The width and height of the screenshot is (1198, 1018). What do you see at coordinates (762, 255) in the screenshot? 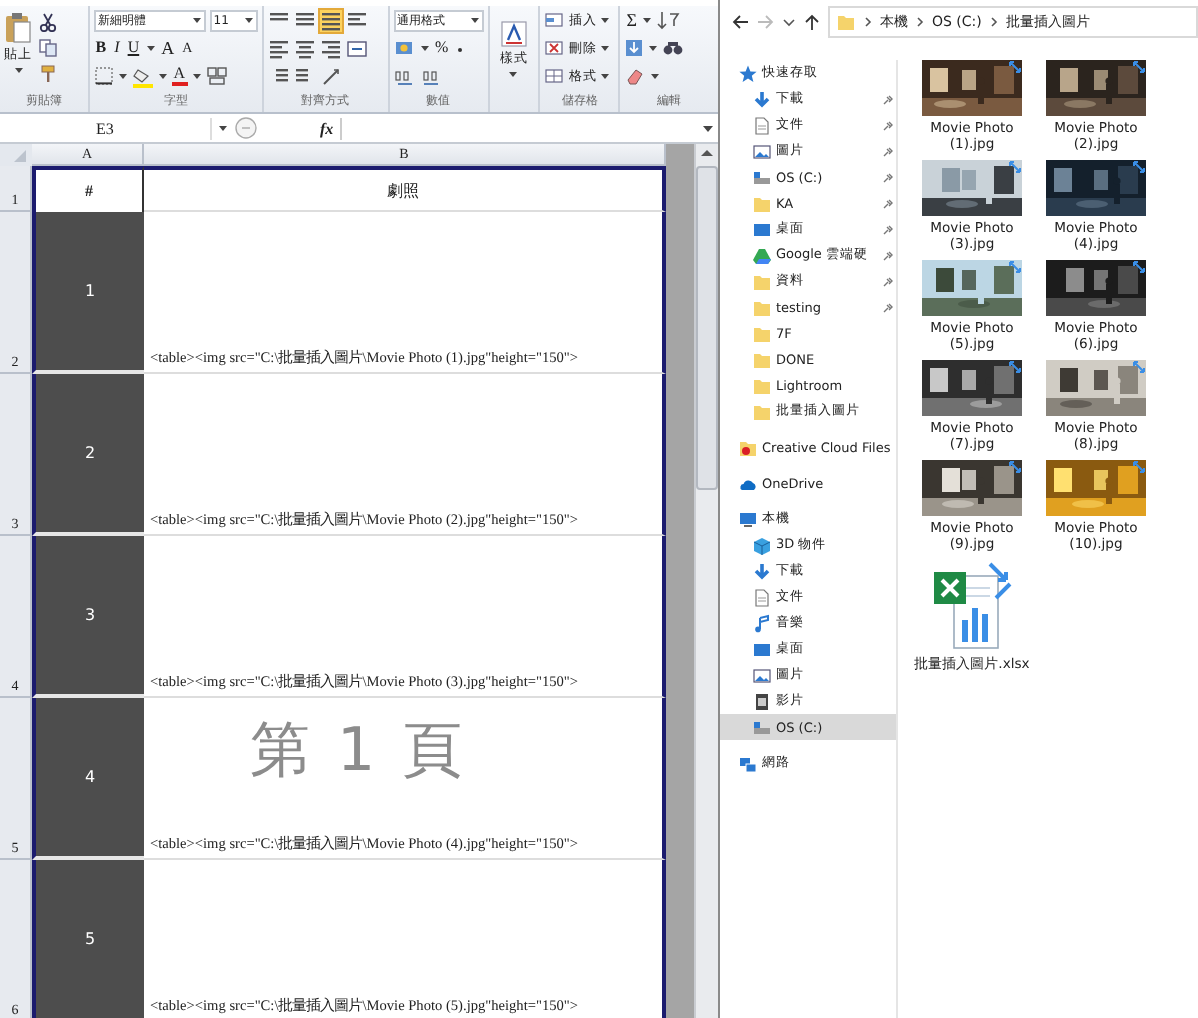
I see `triangle-icon` at bounding box center [762, 255].